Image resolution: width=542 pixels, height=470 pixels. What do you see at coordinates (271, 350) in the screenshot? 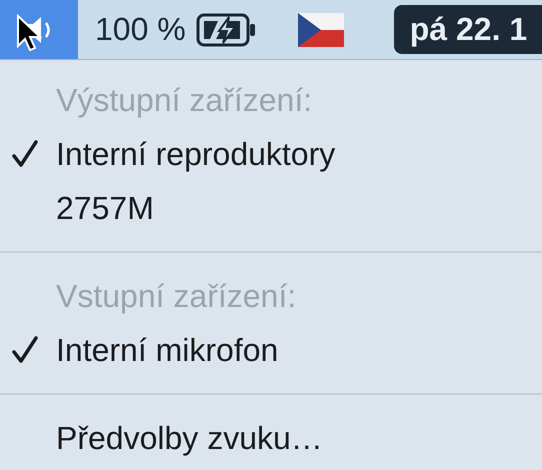
I see `menu-item: Interní mikrofon` at bounding box center [271, 350].